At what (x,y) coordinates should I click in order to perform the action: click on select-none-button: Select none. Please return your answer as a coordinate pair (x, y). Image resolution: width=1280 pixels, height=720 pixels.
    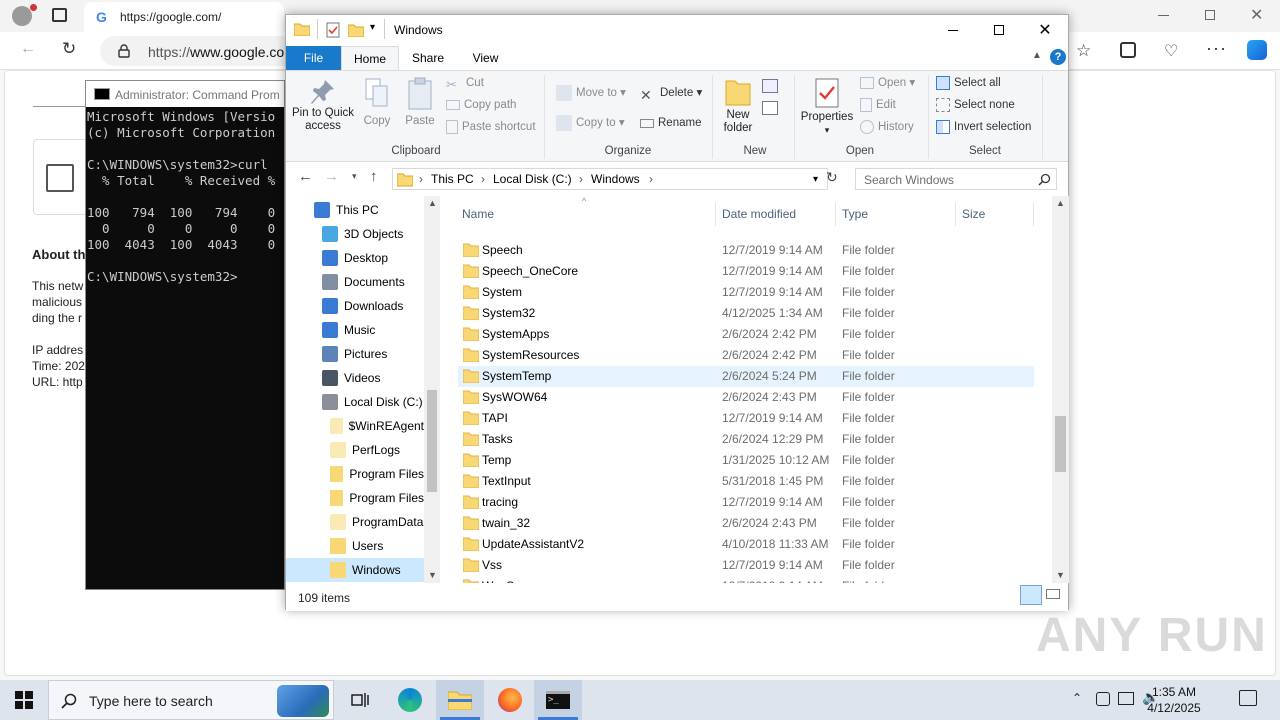
    Looking at the image, I should click on (975, 105).